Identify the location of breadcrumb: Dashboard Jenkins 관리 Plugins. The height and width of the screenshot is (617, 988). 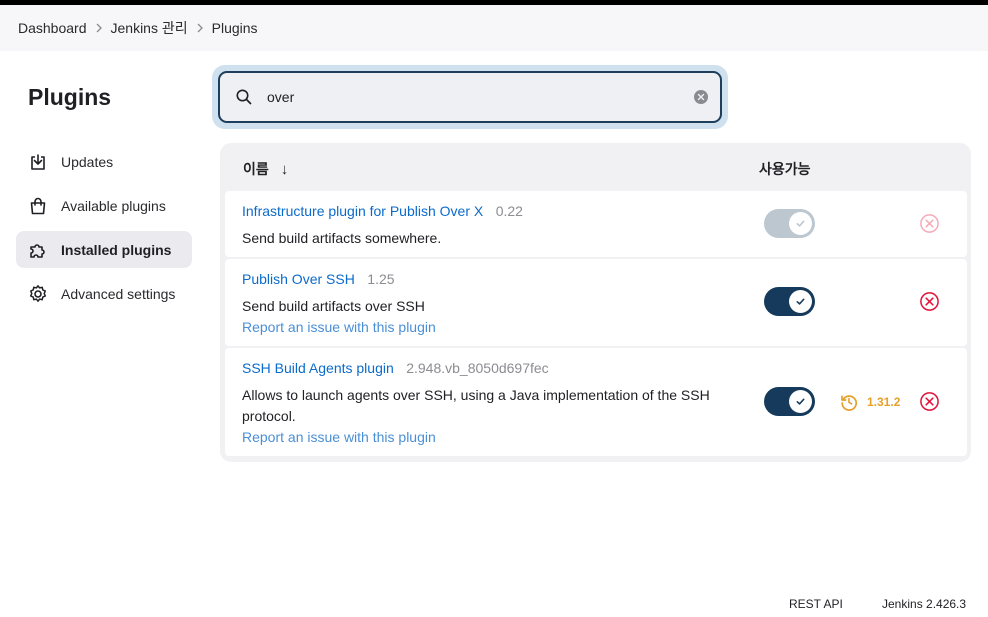
(494, 28).